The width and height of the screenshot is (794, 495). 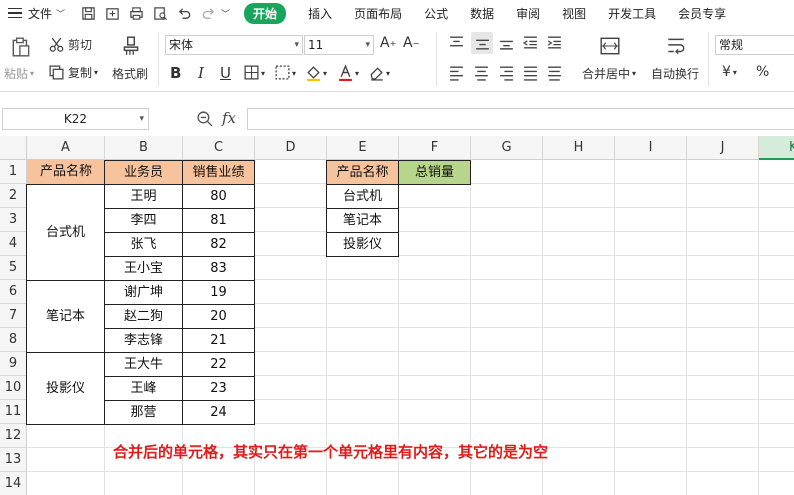 What do you see at coordinates (60, 13) in the screenshot?
I see `chevron-down-icon: ﹀` at bounding box center [60, 13].